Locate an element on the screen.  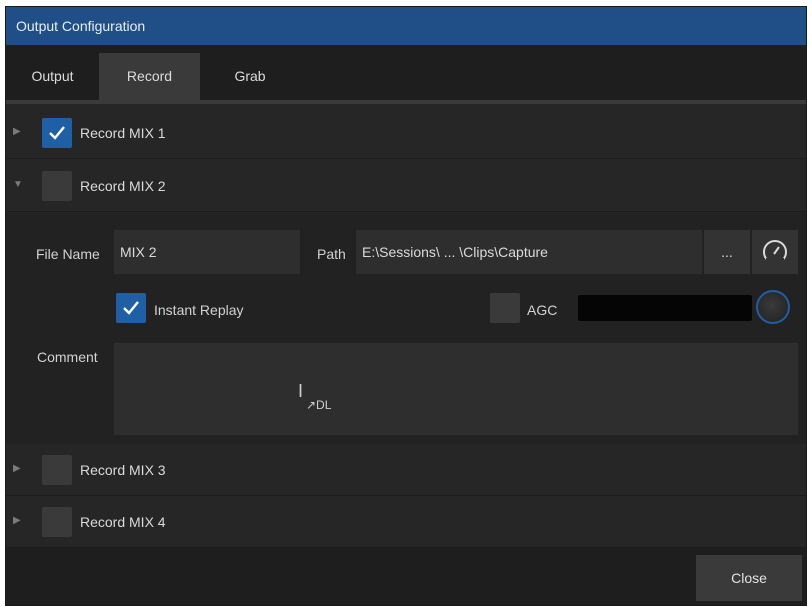
tab-bar: Output Record Grab is located at coordinates (406, 72).